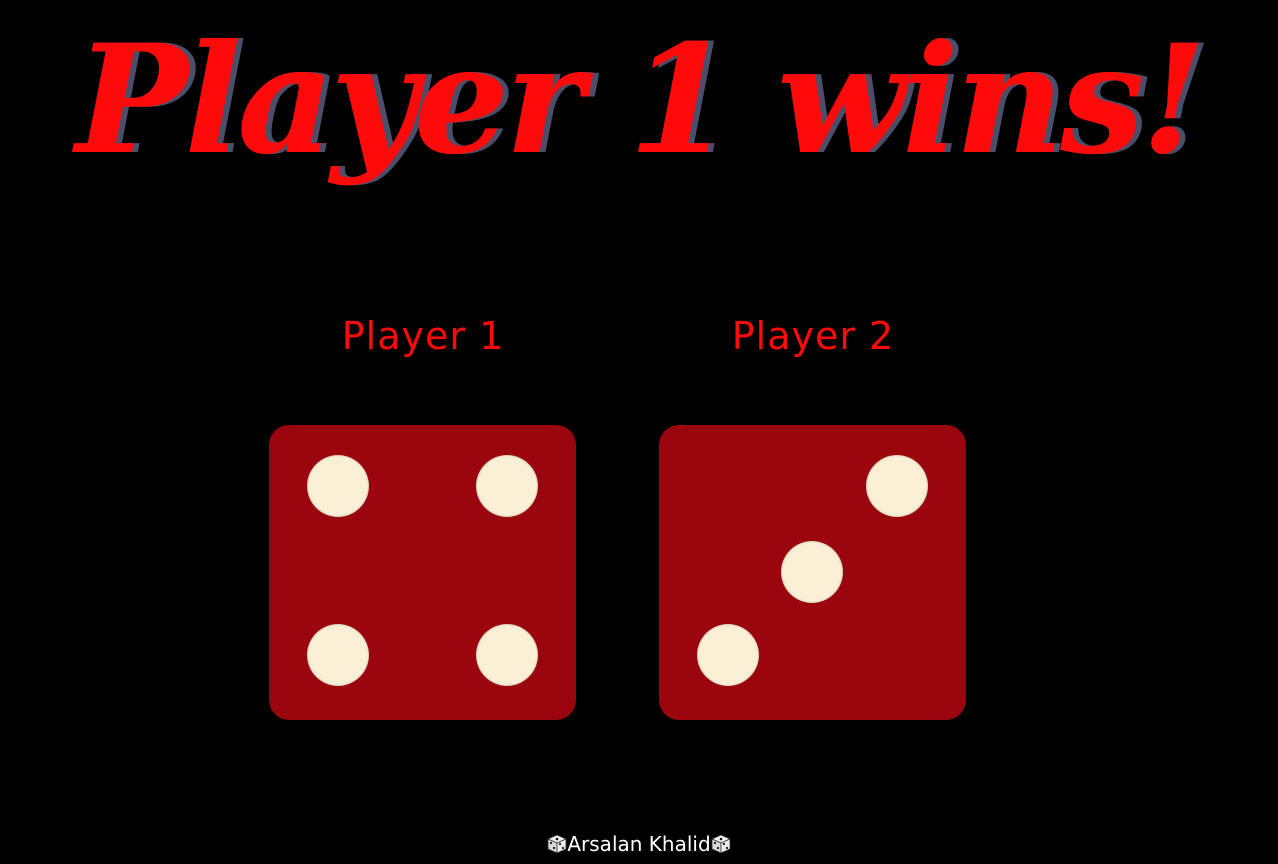  I want to click on player-2-label: Player 2, so click(813, 336).